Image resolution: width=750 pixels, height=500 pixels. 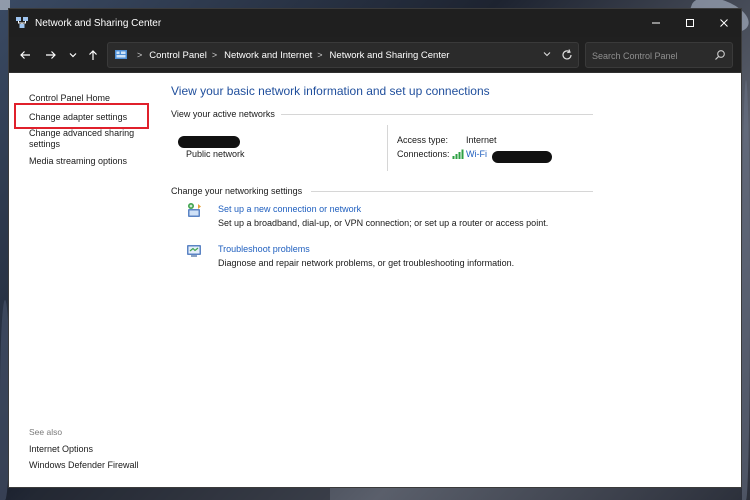 I want to click on title-bar: Network and Sharing Center, so click(x=375, y=23).